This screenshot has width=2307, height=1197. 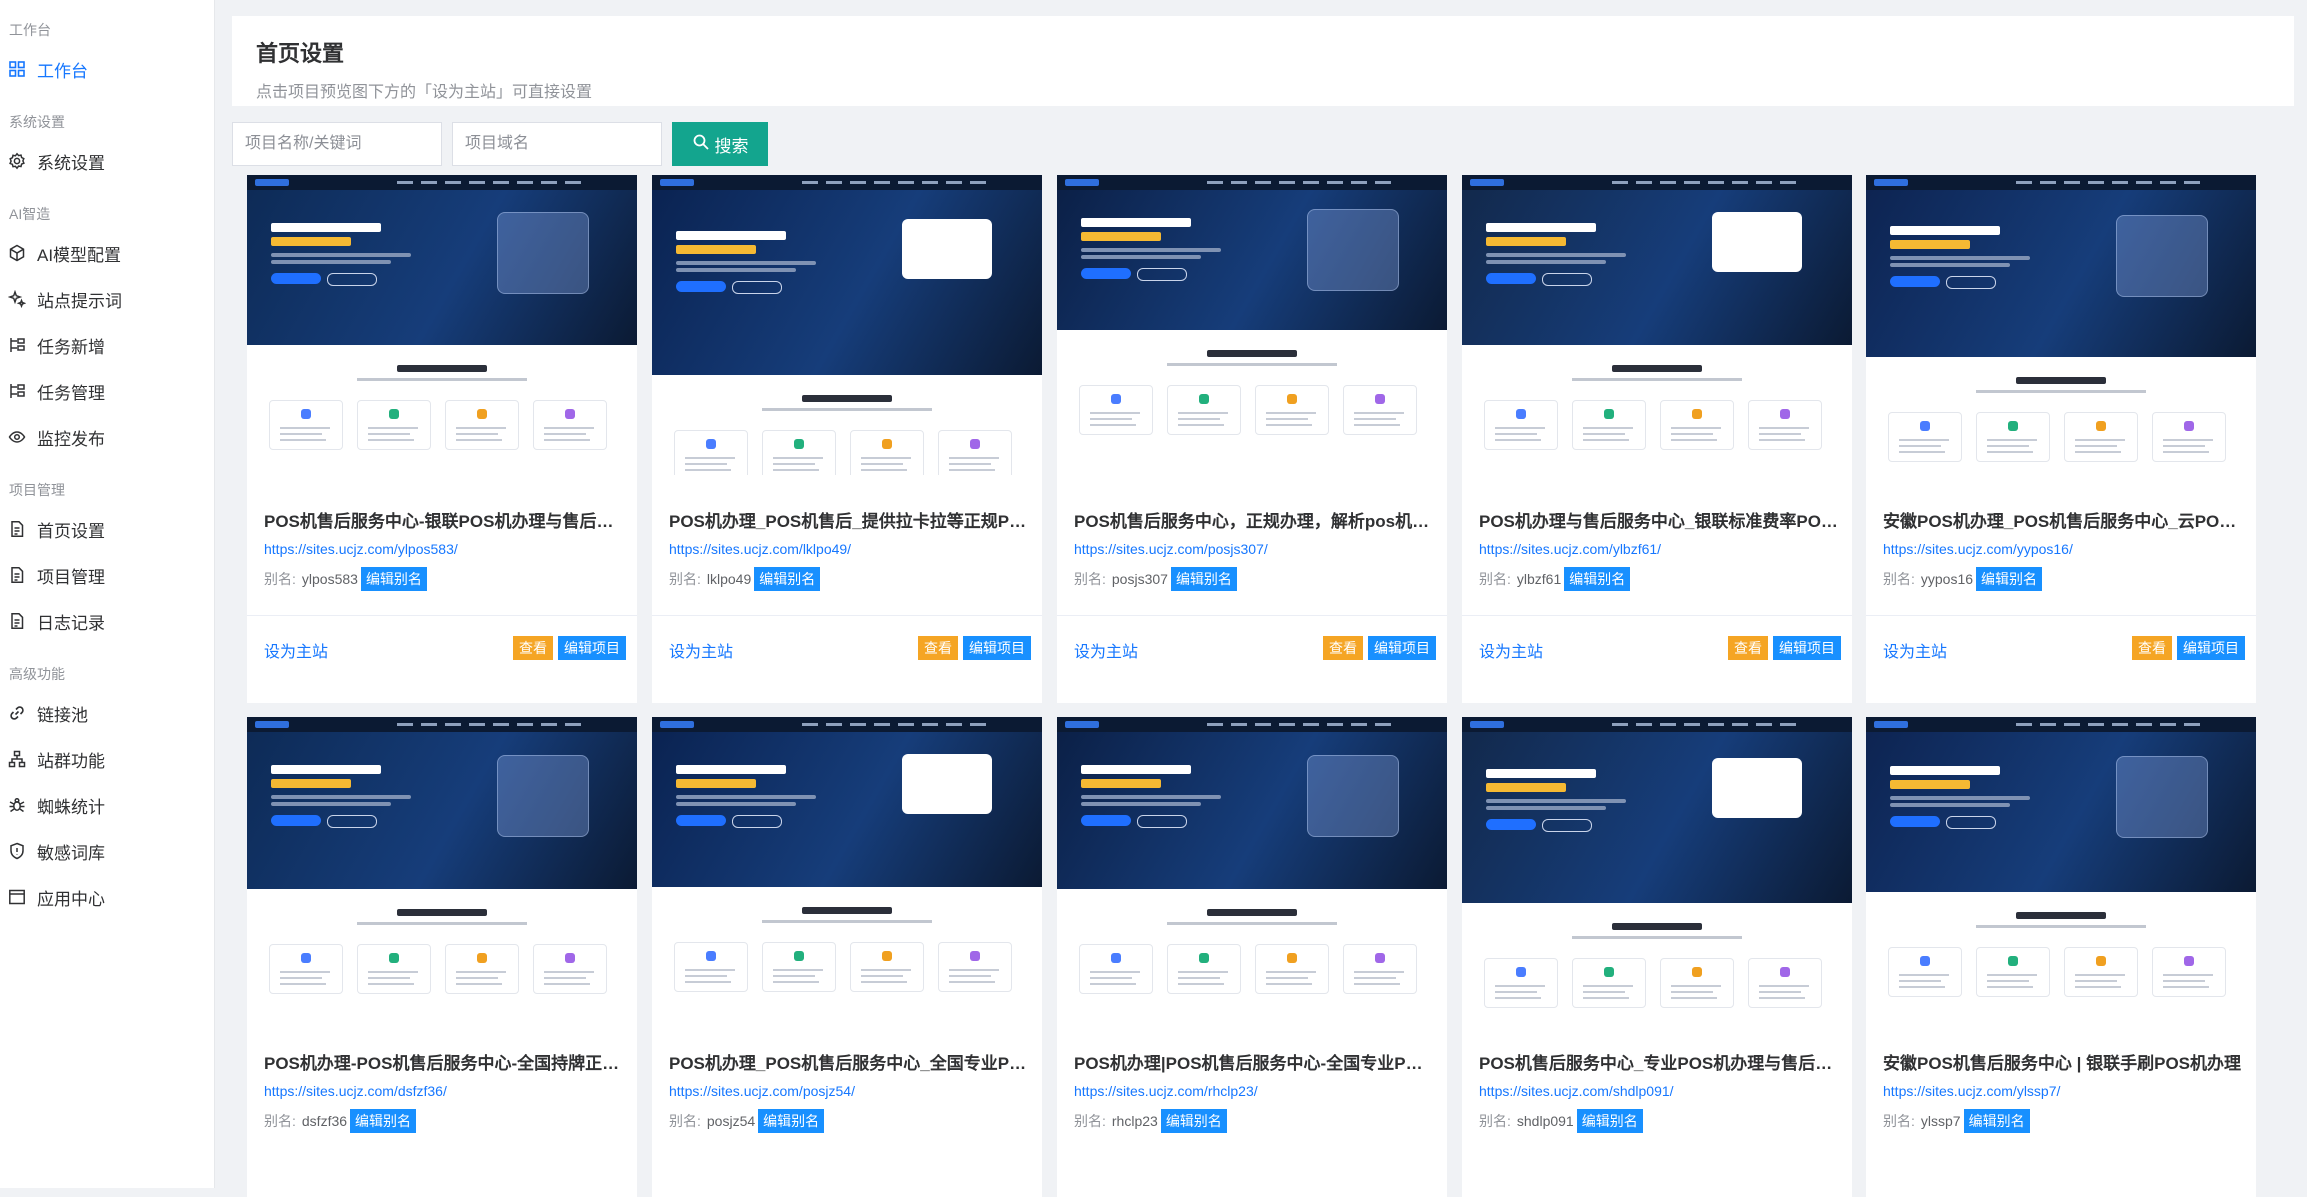 What do you see at coordinates (107, 345) in the screenshot?
I see `sidebar-item-task-add: 任务新增` at bounding box center [107, 345].